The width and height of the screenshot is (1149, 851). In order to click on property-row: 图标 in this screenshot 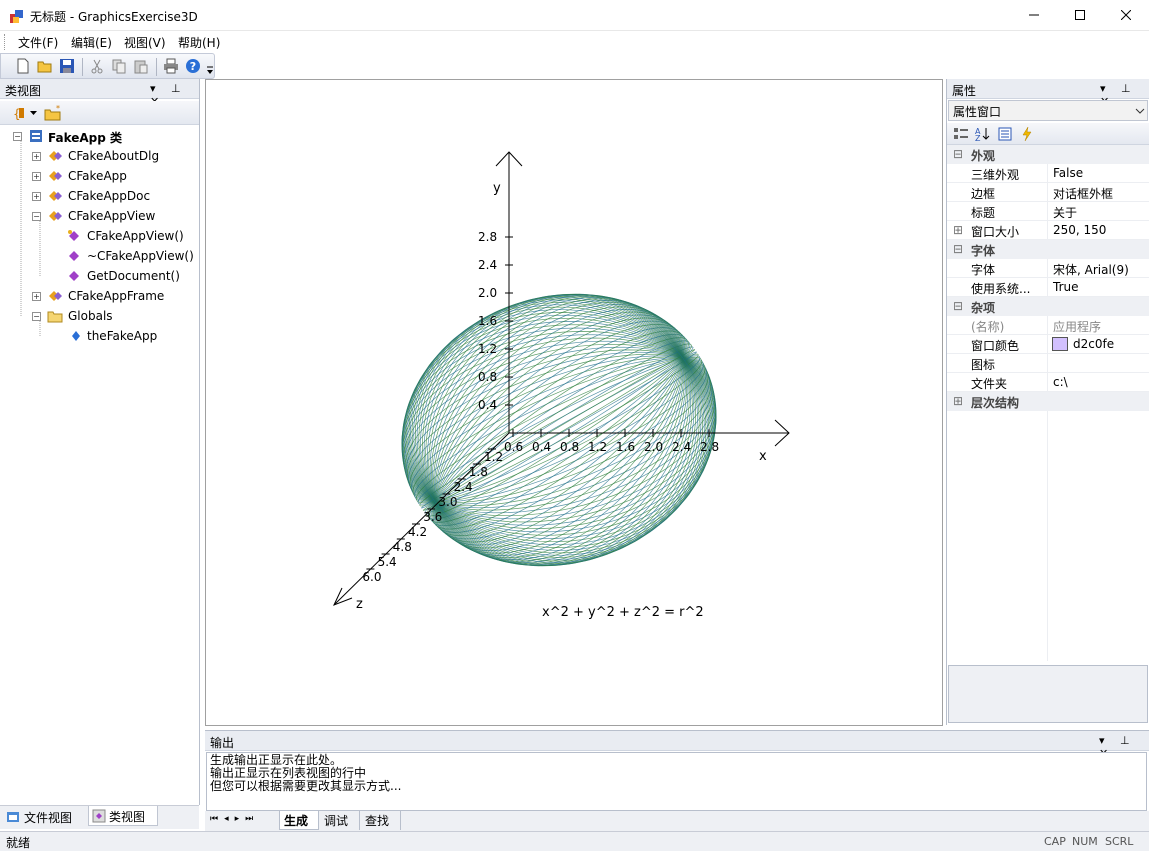, I will do `click(1048, 363)`.